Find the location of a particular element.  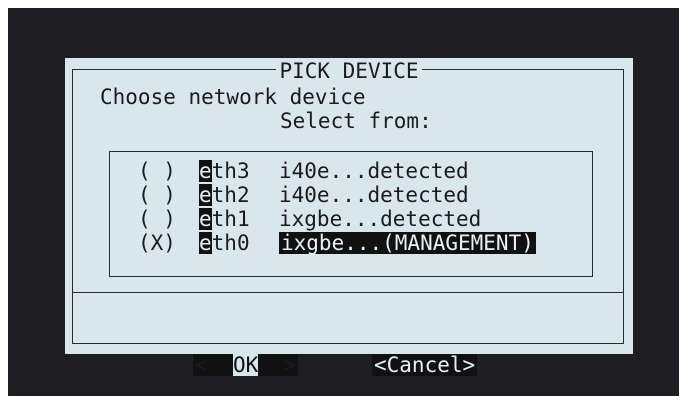

device-name: e th3 is located at coordinates (239, 171).